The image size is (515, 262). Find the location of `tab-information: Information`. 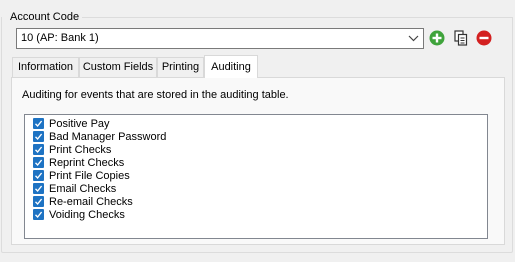

tab-information: Information is located at coordinates (45, 67).